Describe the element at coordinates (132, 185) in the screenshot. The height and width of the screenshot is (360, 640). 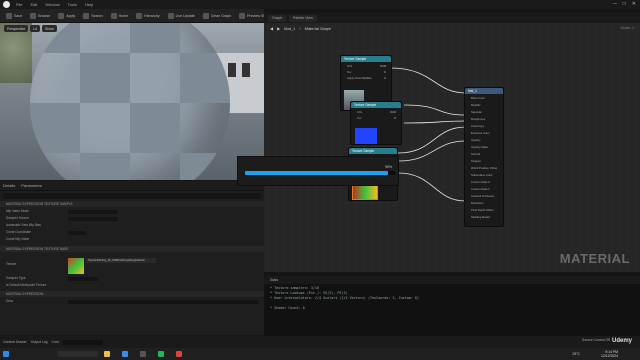
I see `details-tabs: Details Parameters` at that location.